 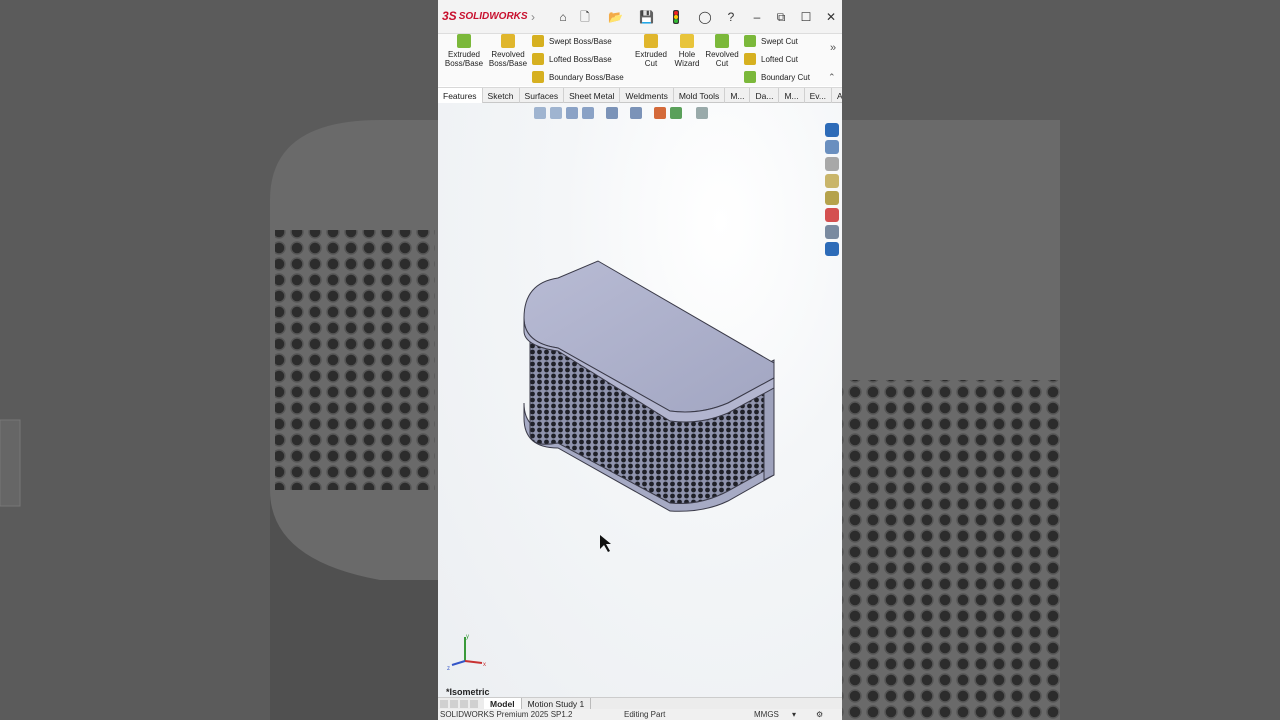 What do you see at coordinates (538, 41) in the screenshot?
I see `swept-icon` at bounding box center [538, 41].